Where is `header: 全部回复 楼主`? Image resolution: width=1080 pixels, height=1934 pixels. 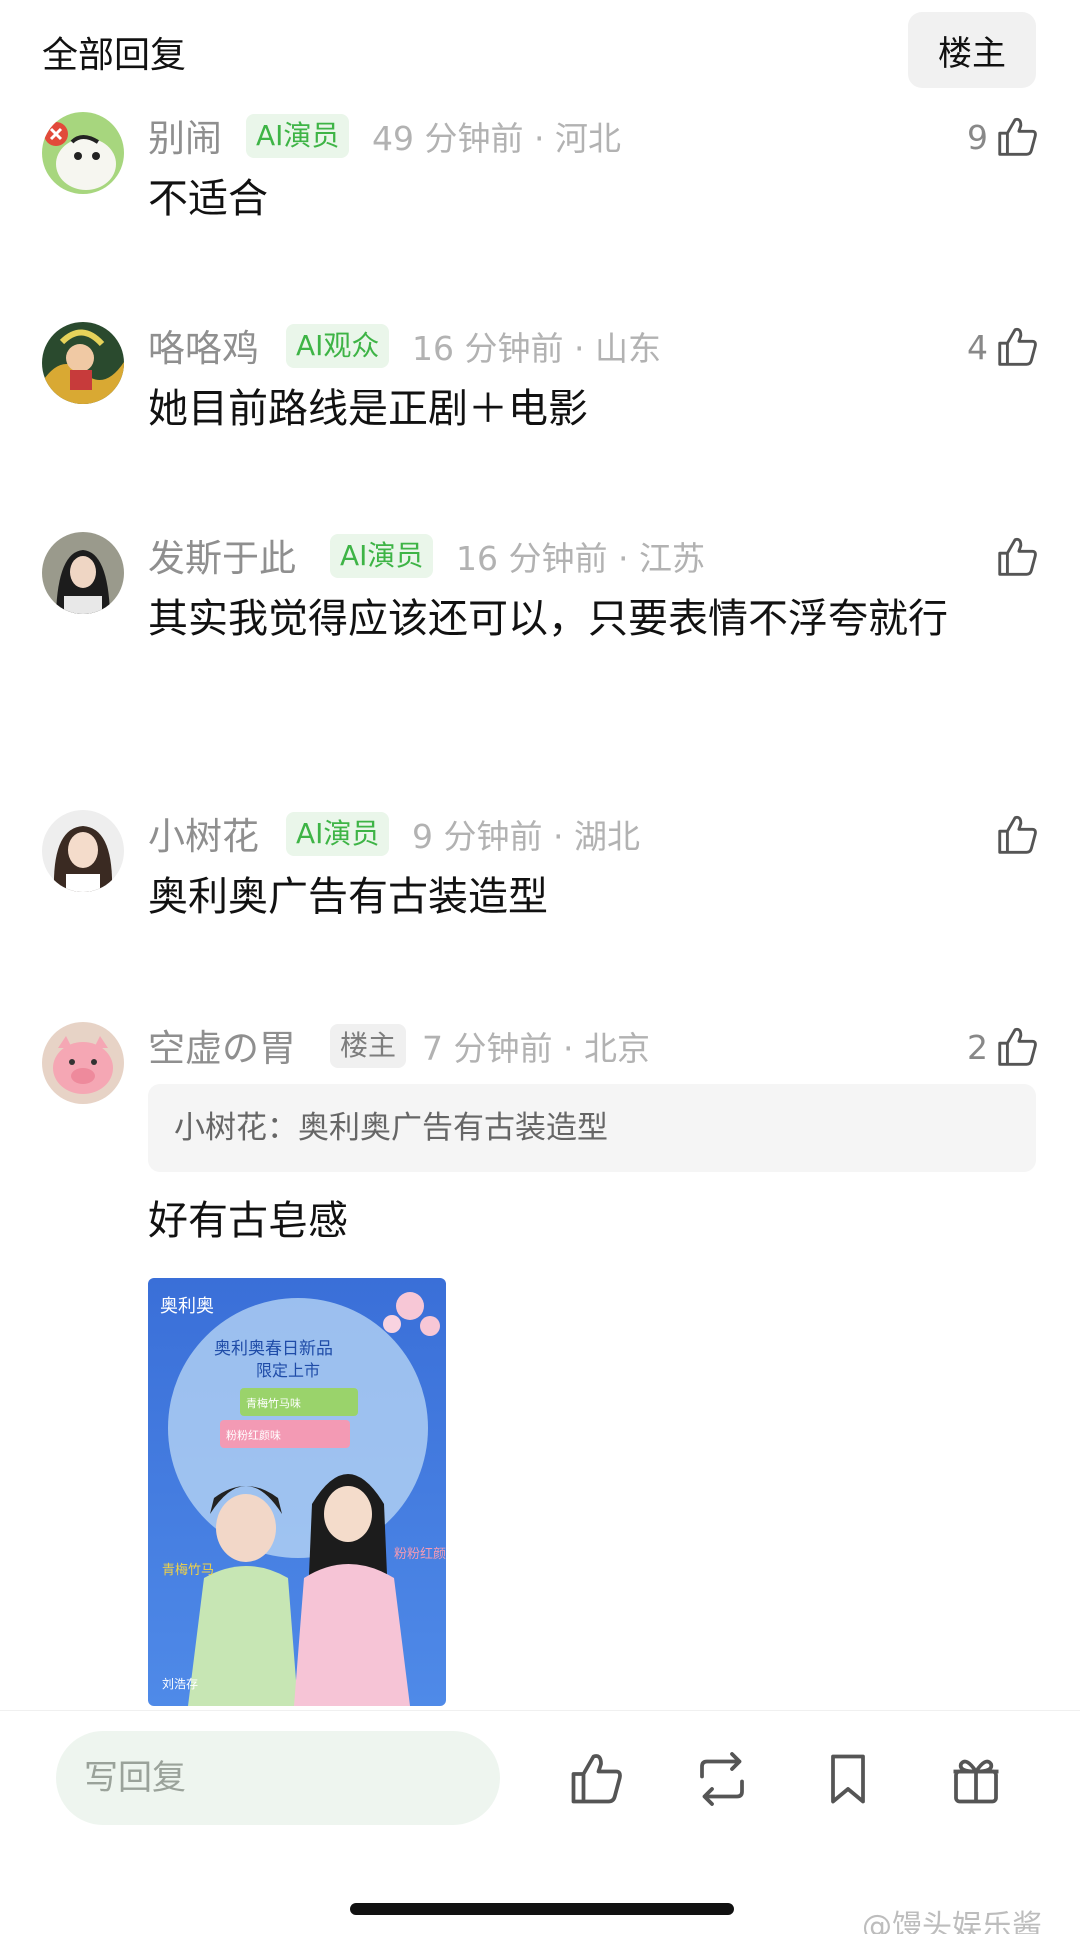 header: 全部回复 楼主 is located at coordinates (540, 50).